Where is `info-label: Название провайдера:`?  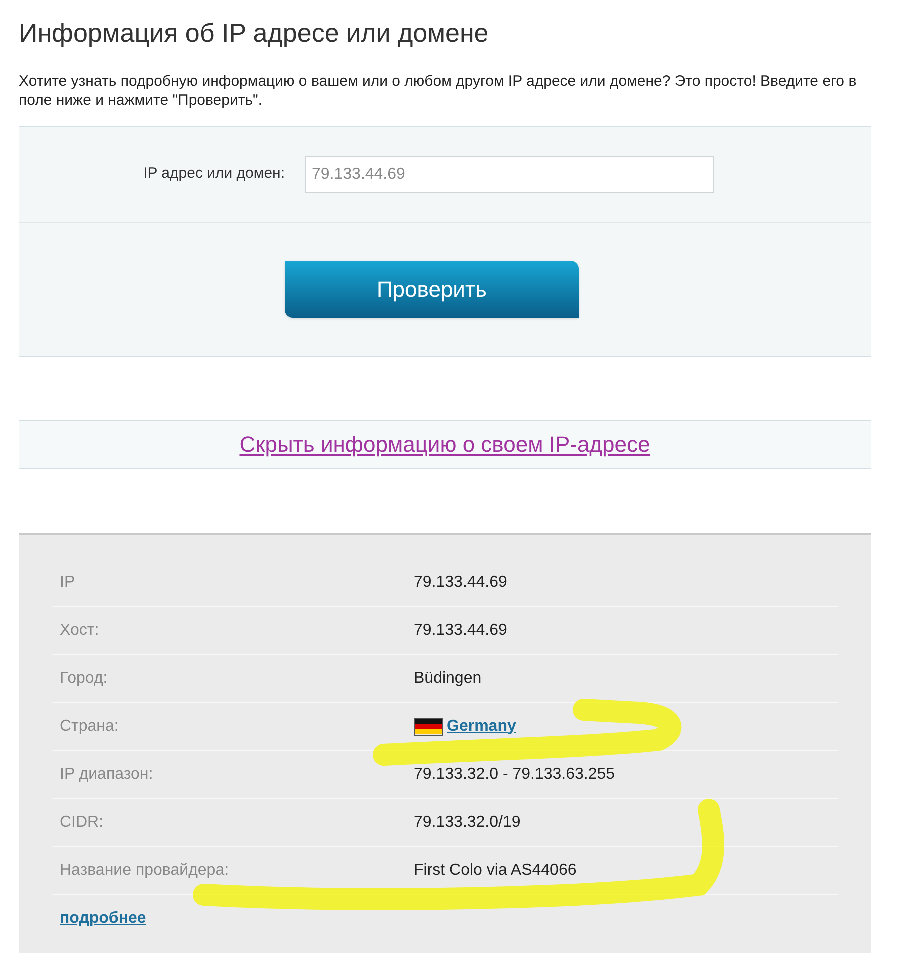
info-label: Название провайдера: is located at coordinates (144, 870).